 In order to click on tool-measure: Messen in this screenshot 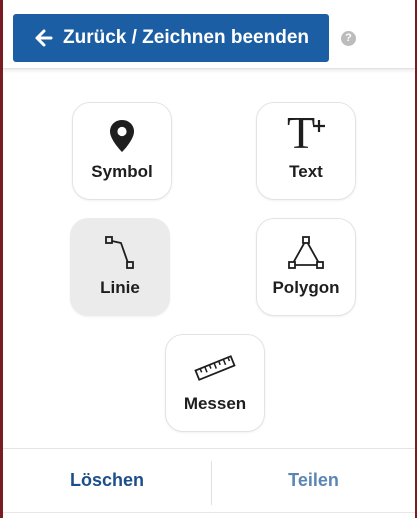, I will do `click(215, 383)`.